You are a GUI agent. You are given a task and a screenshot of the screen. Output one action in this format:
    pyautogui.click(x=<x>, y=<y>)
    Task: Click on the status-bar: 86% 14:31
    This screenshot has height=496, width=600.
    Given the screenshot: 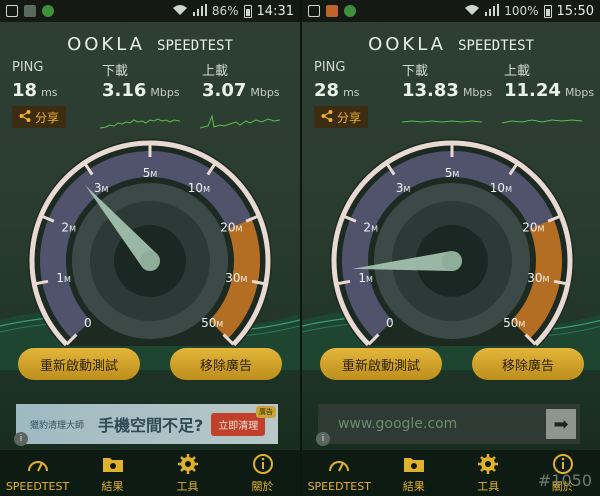 What is the action you would take?
    pyautogui.click(x=150, y=11)
    